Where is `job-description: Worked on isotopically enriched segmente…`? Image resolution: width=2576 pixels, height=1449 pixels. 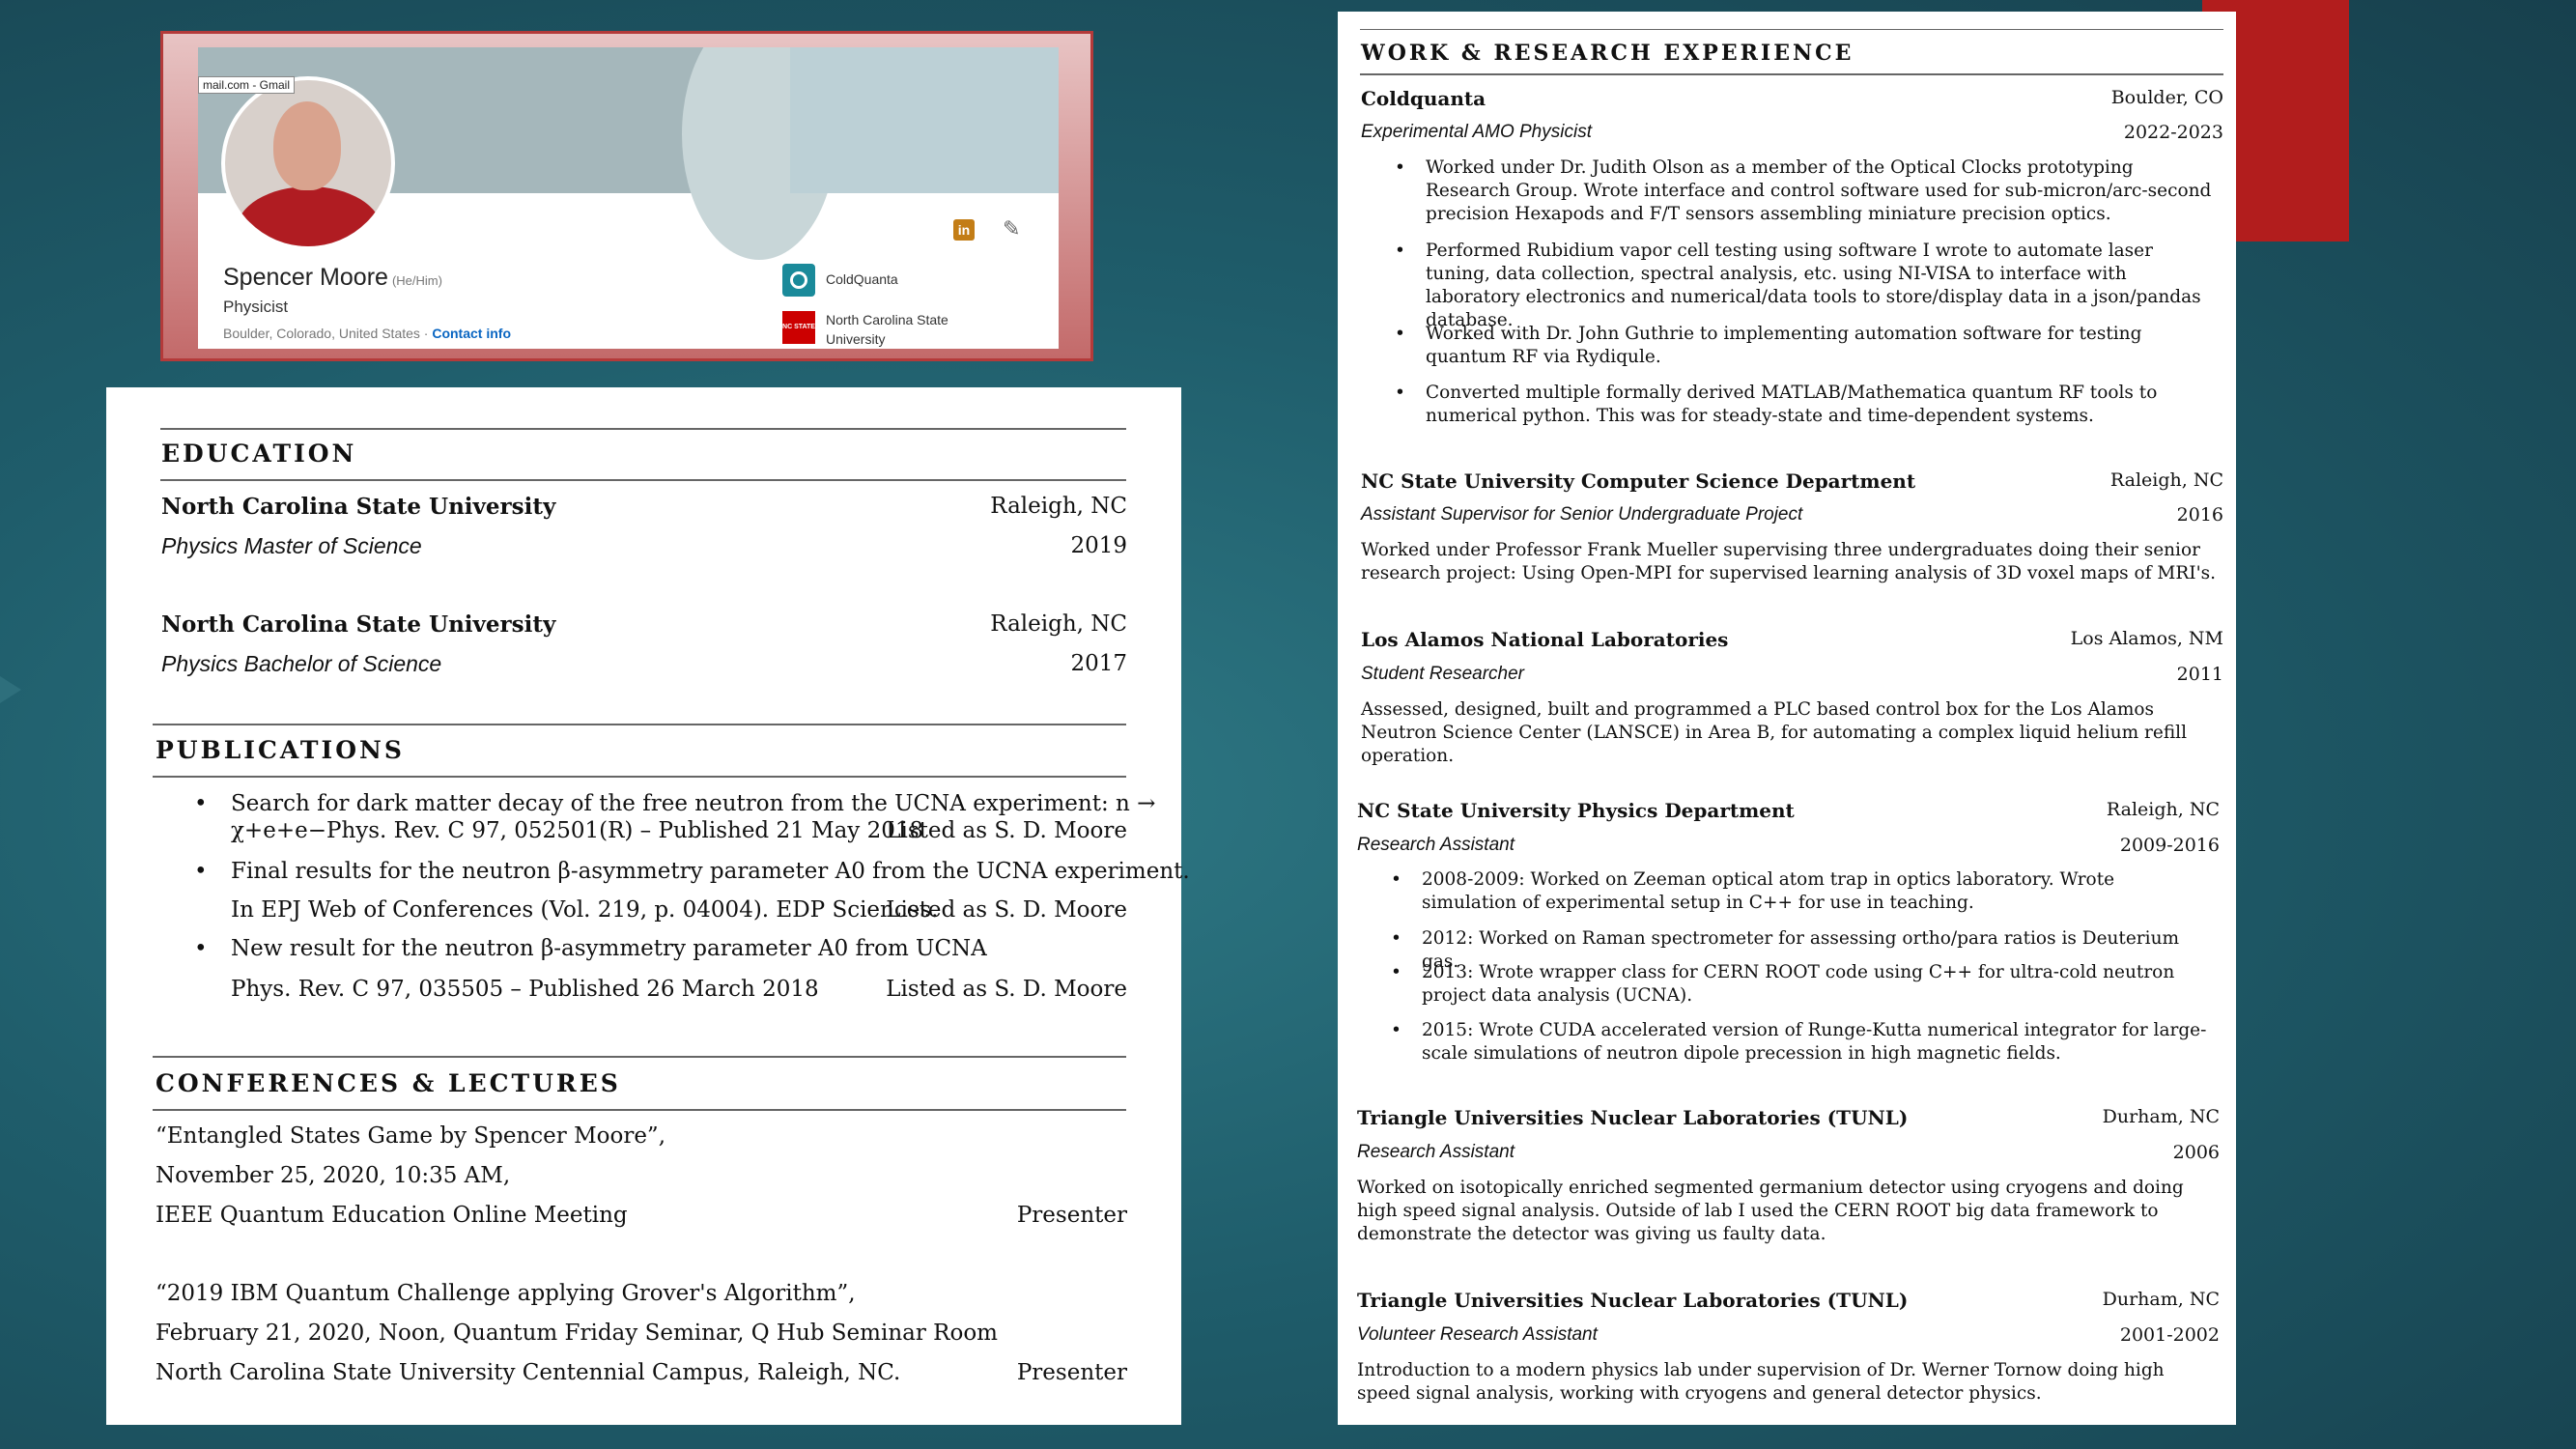
job-description: Worked on isotopically enriched segmente… is located at coordinates (1770, 1211).